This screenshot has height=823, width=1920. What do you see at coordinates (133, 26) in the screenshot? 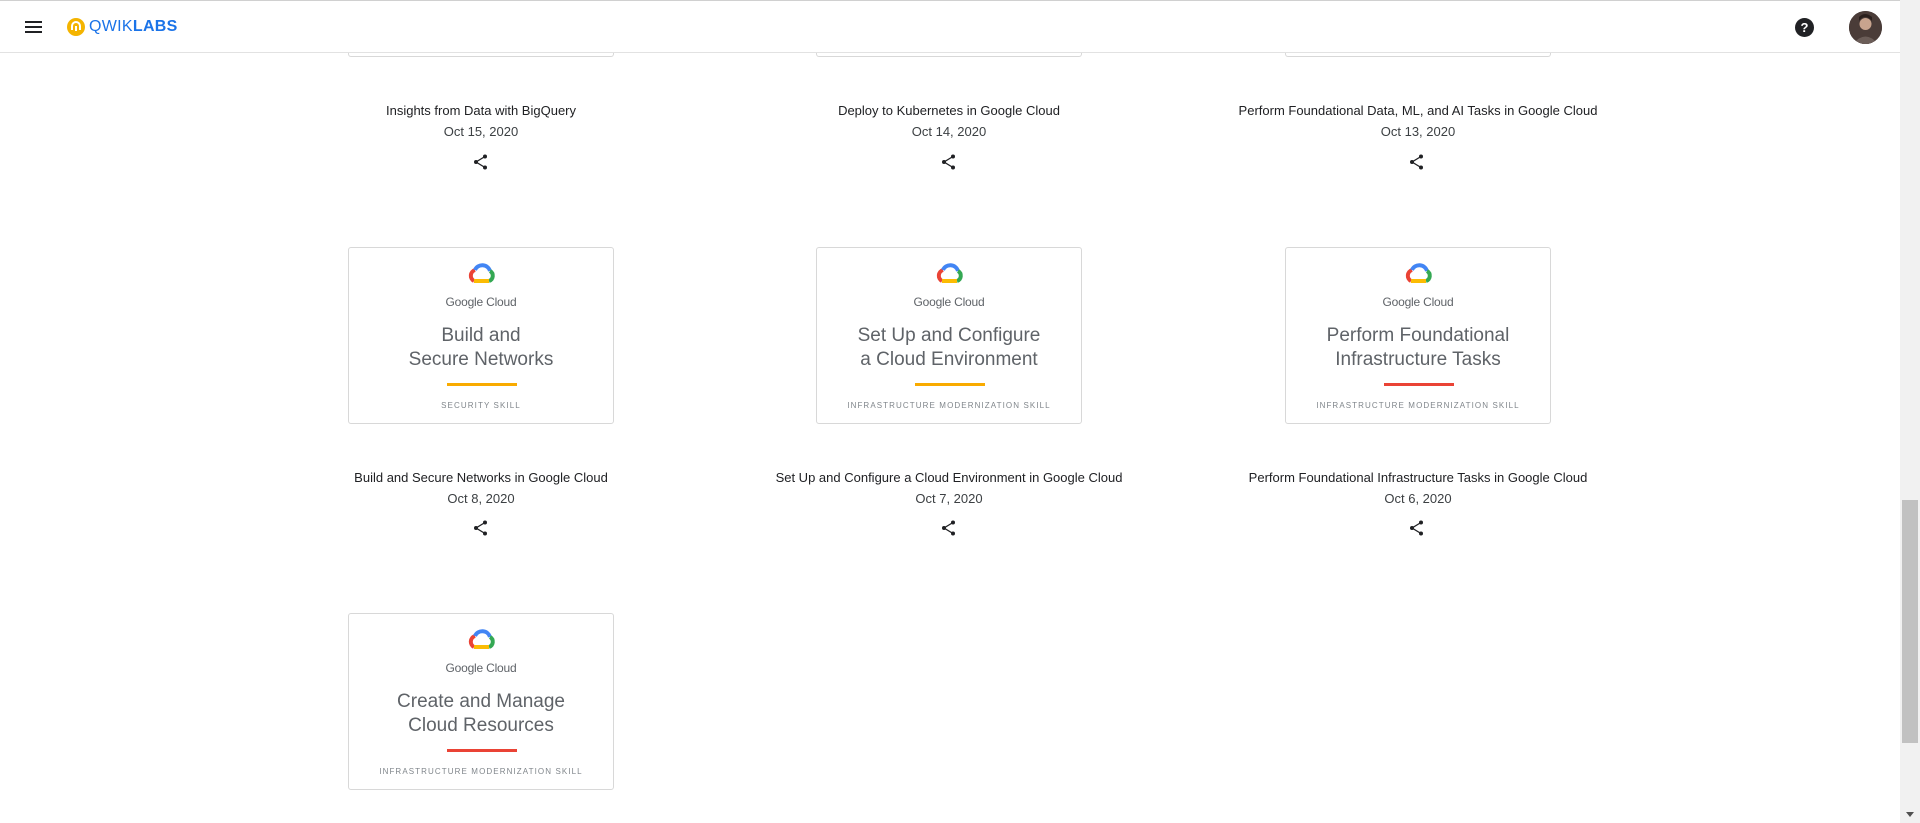
I see `logo-text: QWIKLABS` at bounding box center [133, 26].